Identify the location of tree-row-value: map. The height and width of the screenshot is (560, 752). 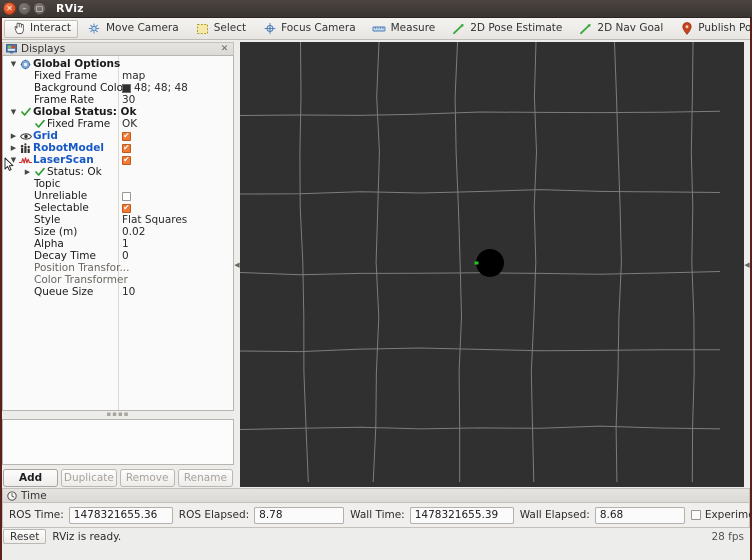
(133, 76).